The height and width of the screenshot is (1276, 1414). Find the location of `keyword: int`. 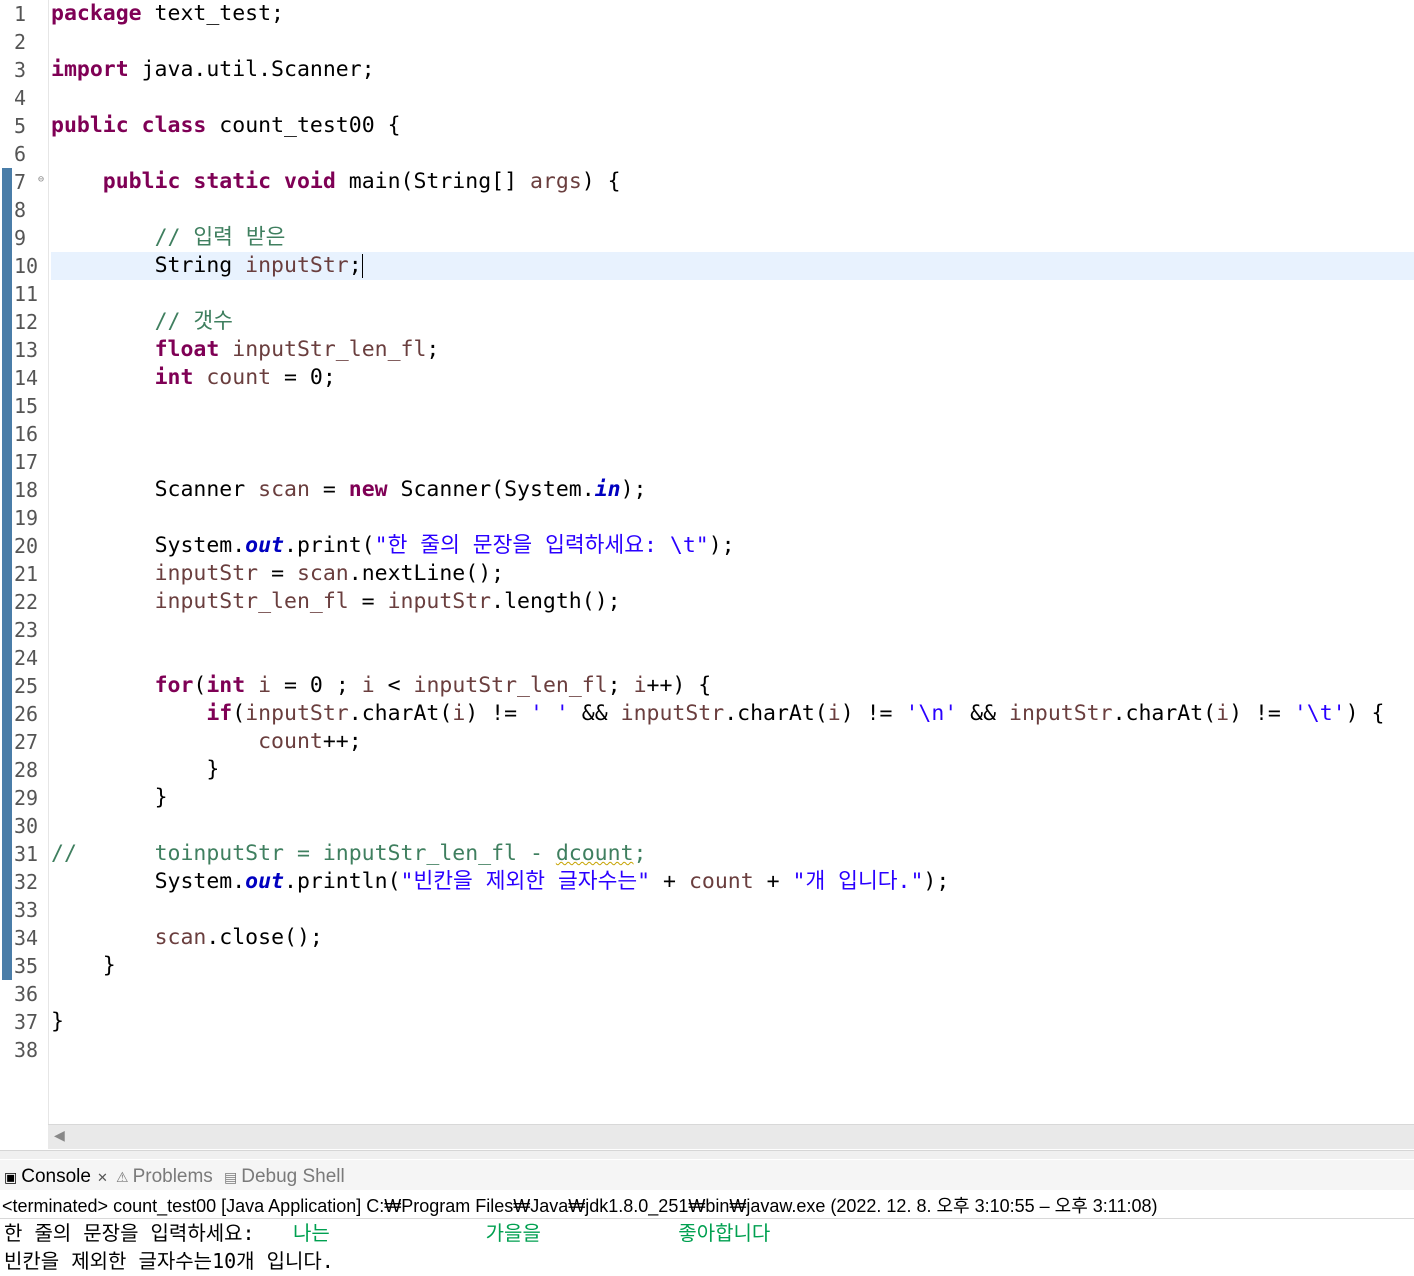

keyword: int is located at coordinates (174, 377).